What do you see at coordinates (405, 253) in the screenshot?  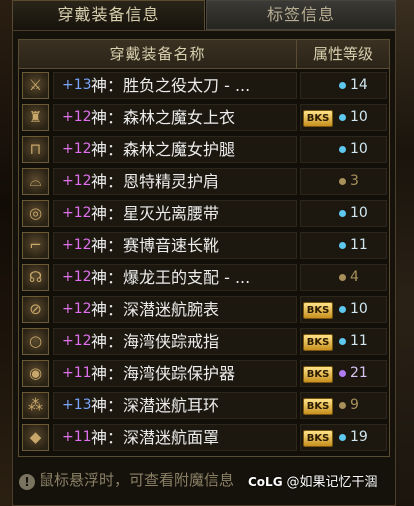 I see `background-right-edge` at bounding box center [405, 253].